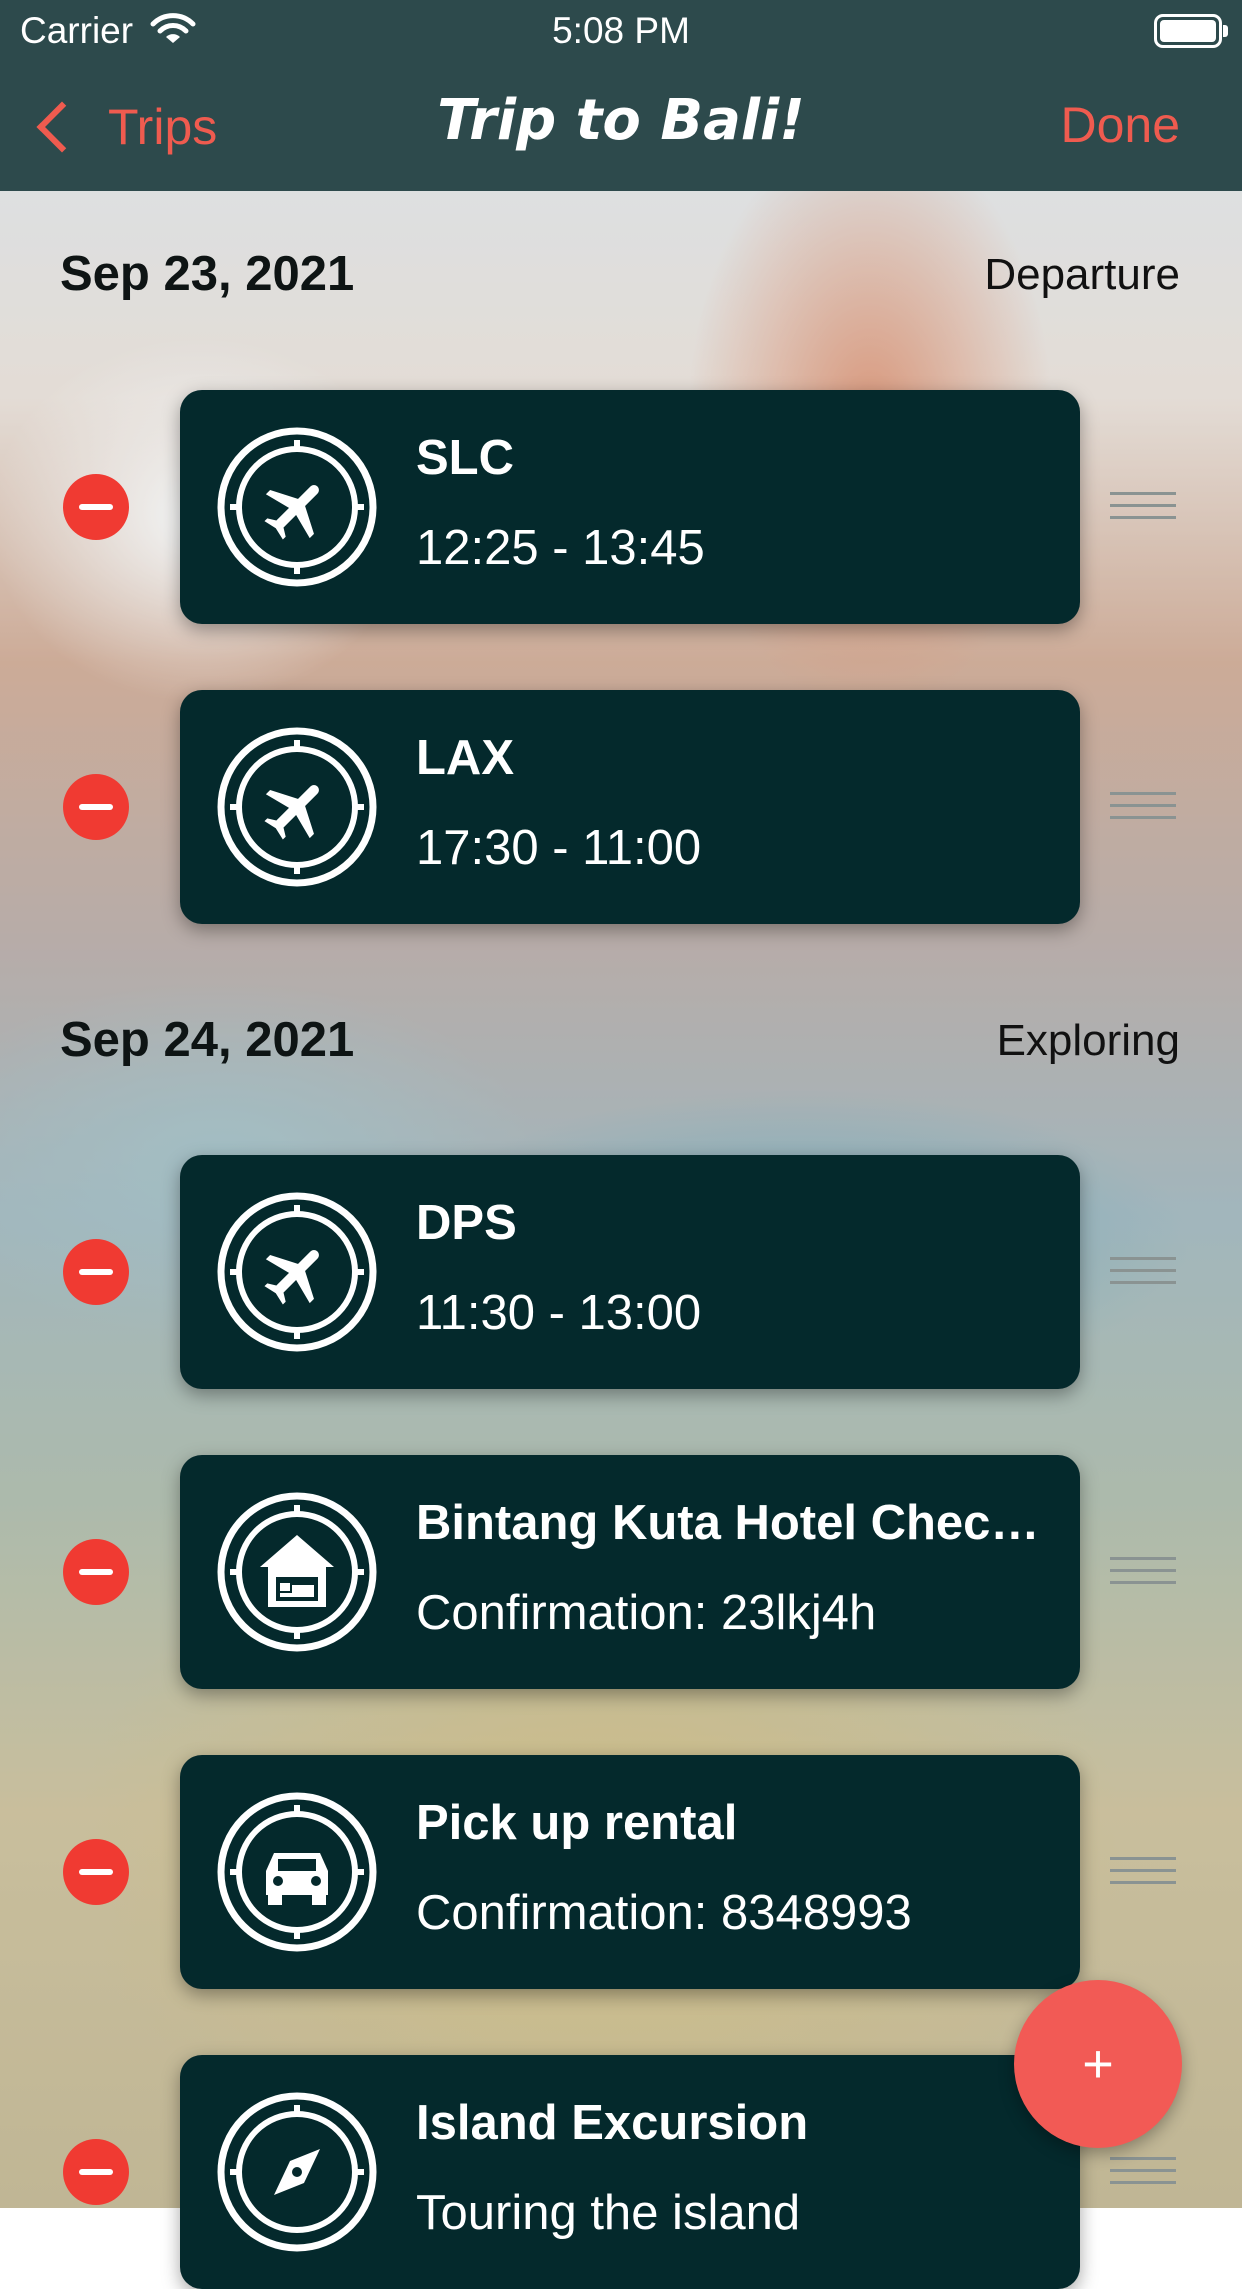 This screenshot has width=1242, height=2289. What do you see at coordinates (630, 1272) in the screenshot?
I see `itinerary-card: DPS 11:30 - 13:00` at bounding box center [630, 1272].